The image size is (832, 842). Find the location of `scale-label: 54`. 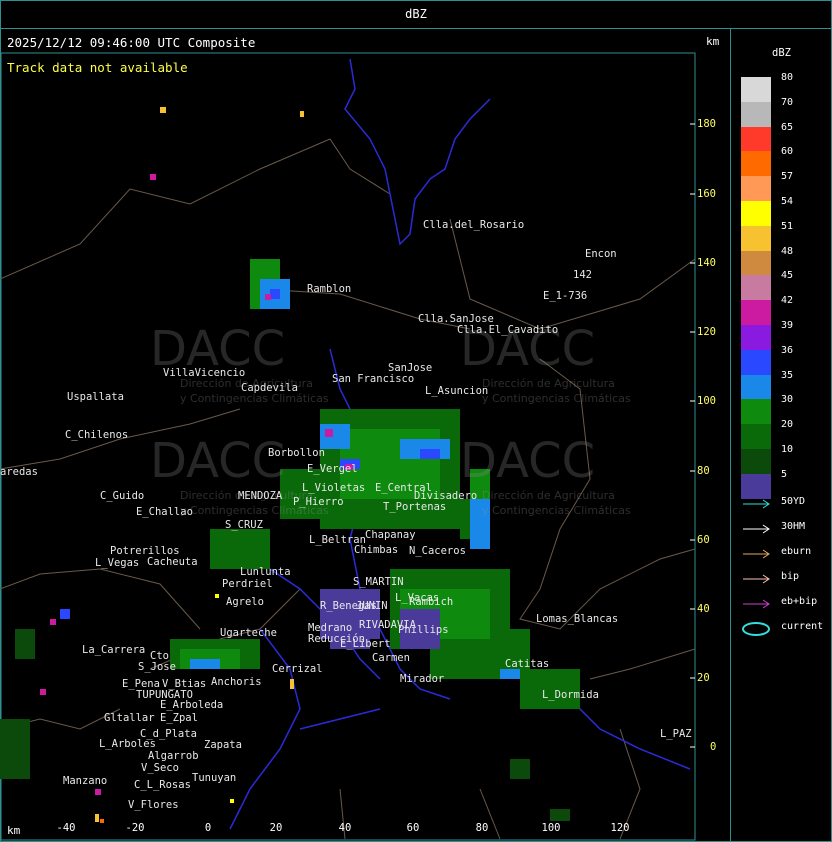

scale-label: 54 is located at coordinates (787, 201).